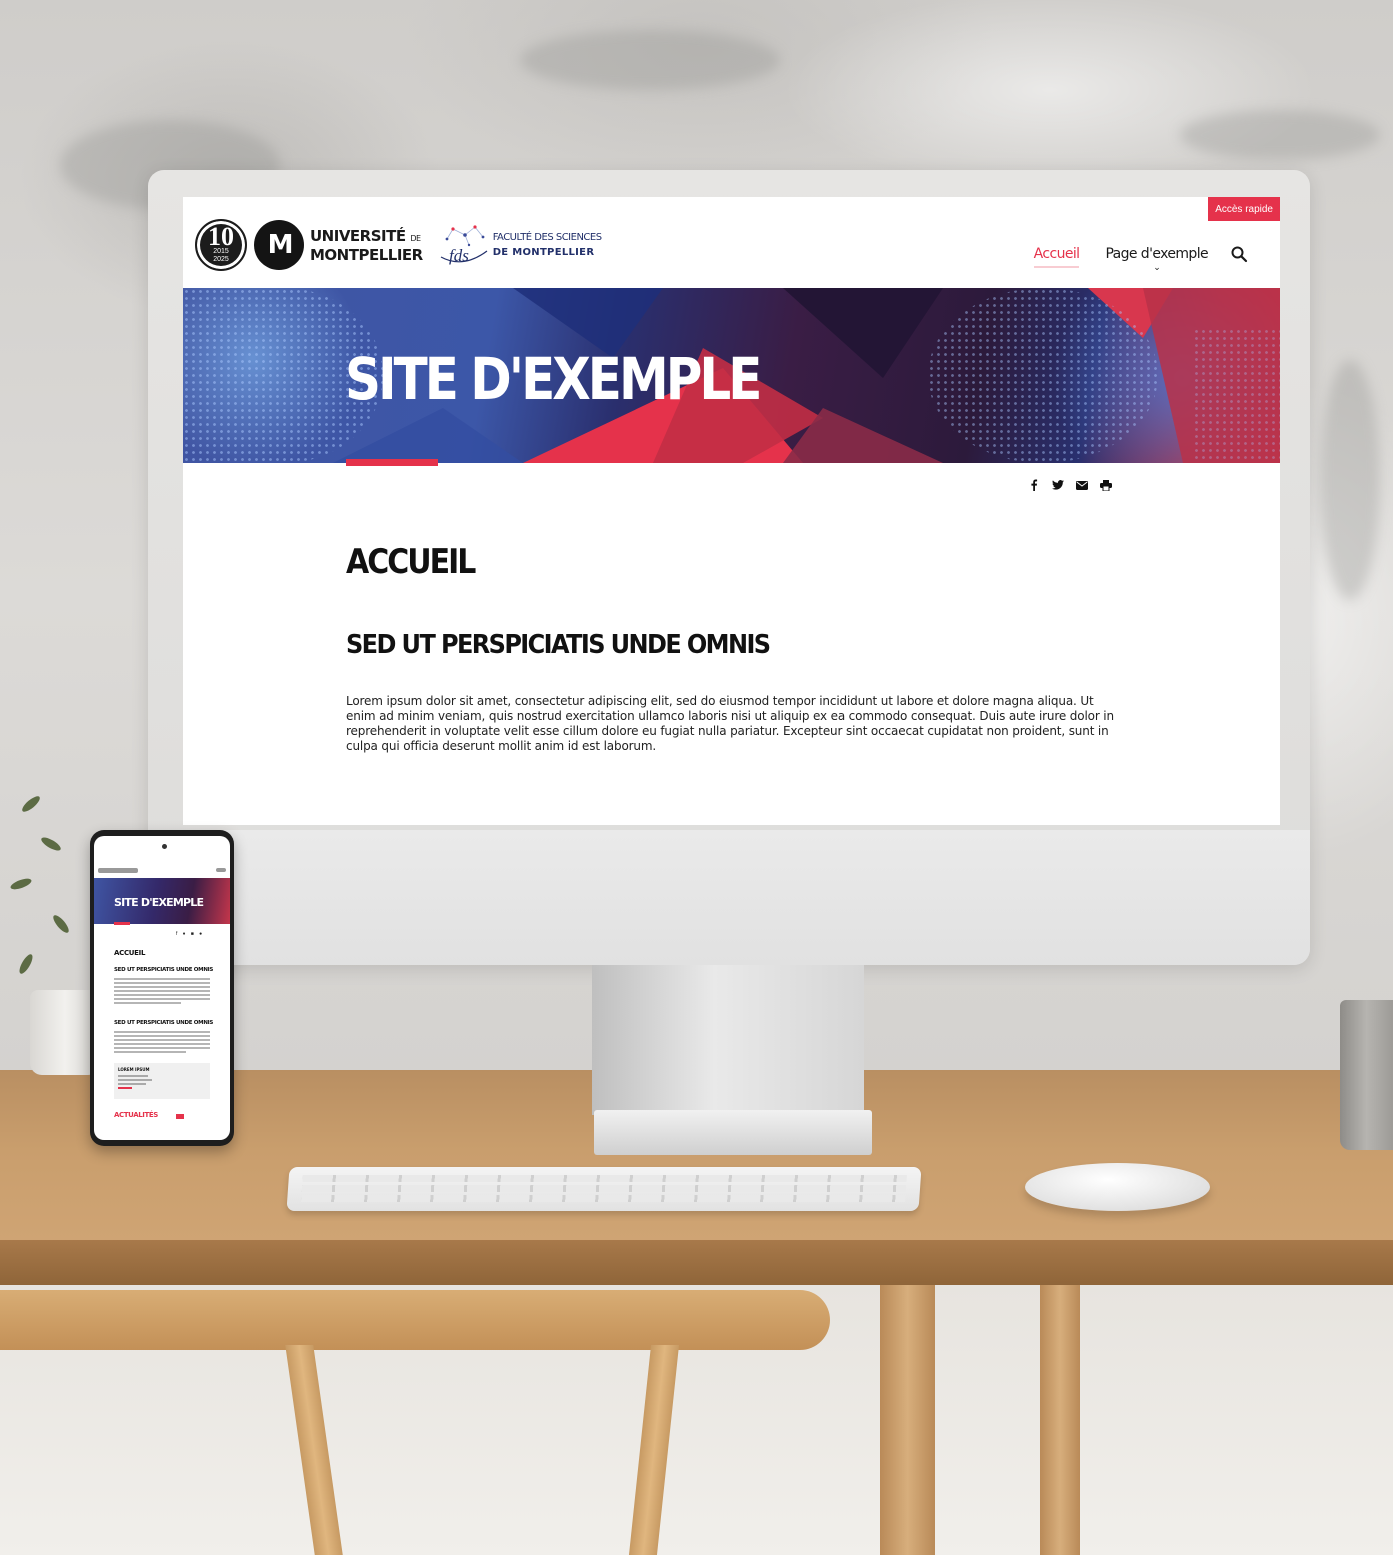  I want to click on phone-news-button, so click(180, 1116).